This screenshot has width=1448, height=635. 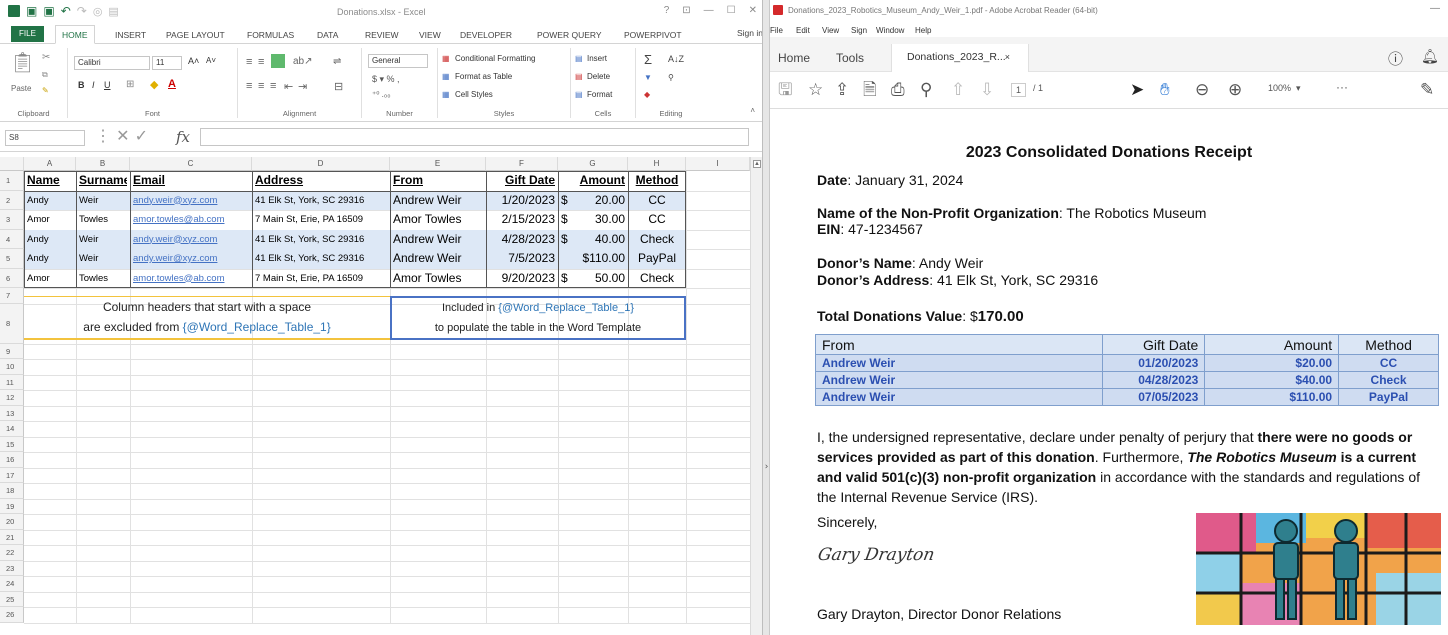 What do you see at coordinates (154, 84) in the screenshot?
I see `fill-color-icon: ◆` at bounding box center [154, 84].